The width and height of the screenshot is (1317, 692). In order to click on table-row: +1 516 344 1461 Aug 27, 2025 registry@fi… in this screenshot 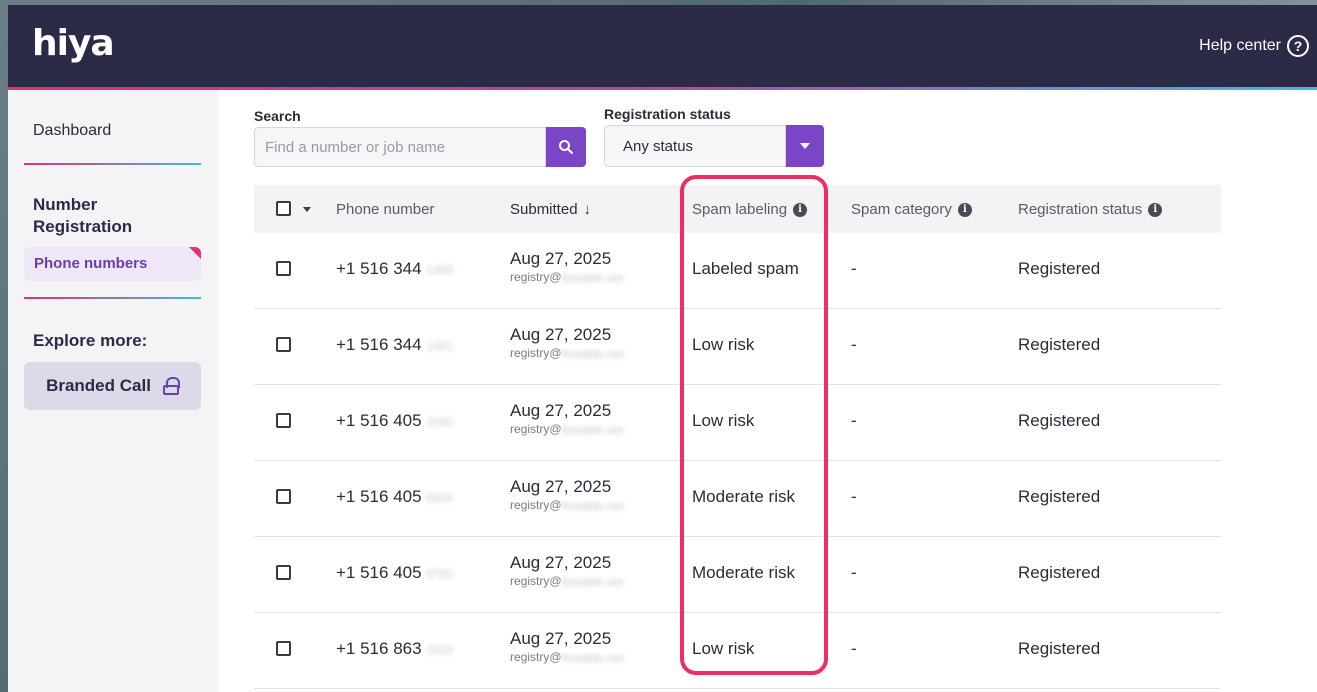, I will do `click(737, 347)`.